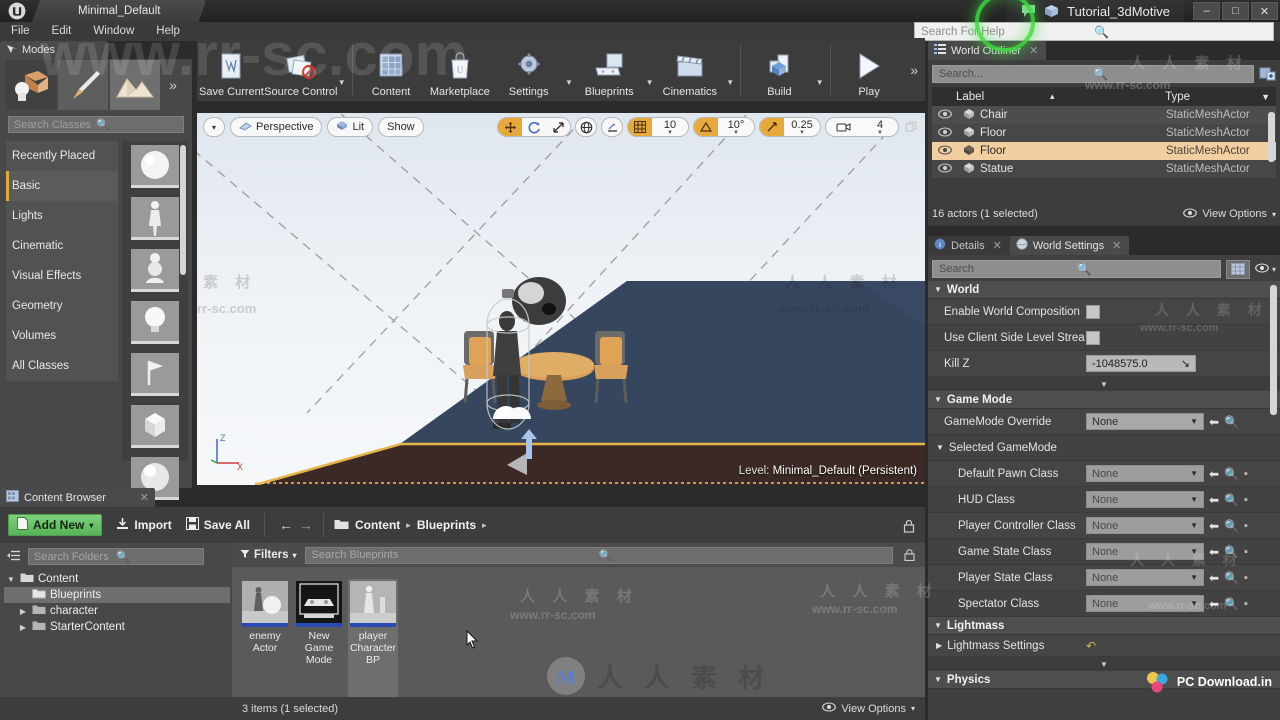  Describe the element at coordinates (135, 85) in the screenshot. I see `landscape-mode-button` at that location.